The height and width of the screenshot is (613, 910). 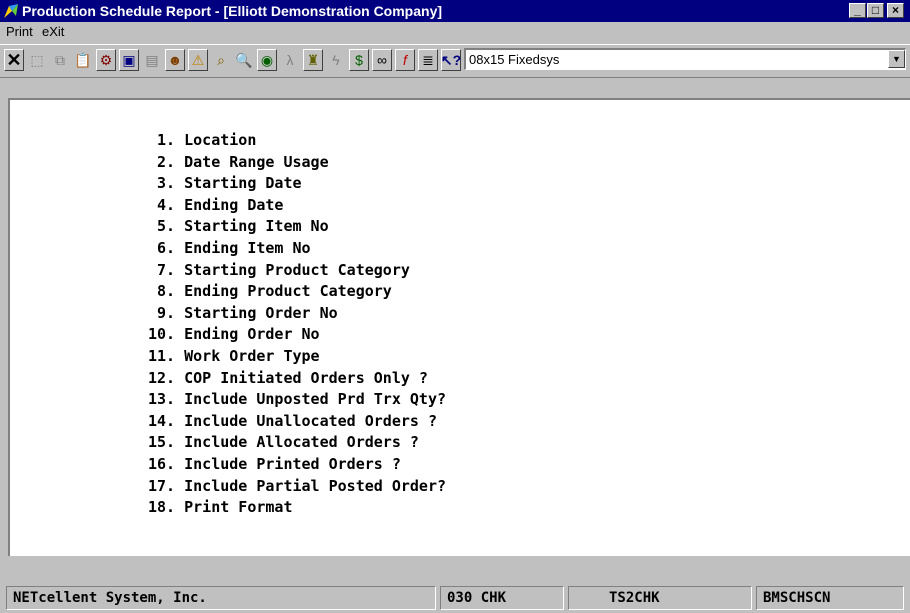 What do you see at coordinates (297, 357) in the screenshot?
I see `parameter-item: 11. Work Order Type` at bounding box center [297, 357].